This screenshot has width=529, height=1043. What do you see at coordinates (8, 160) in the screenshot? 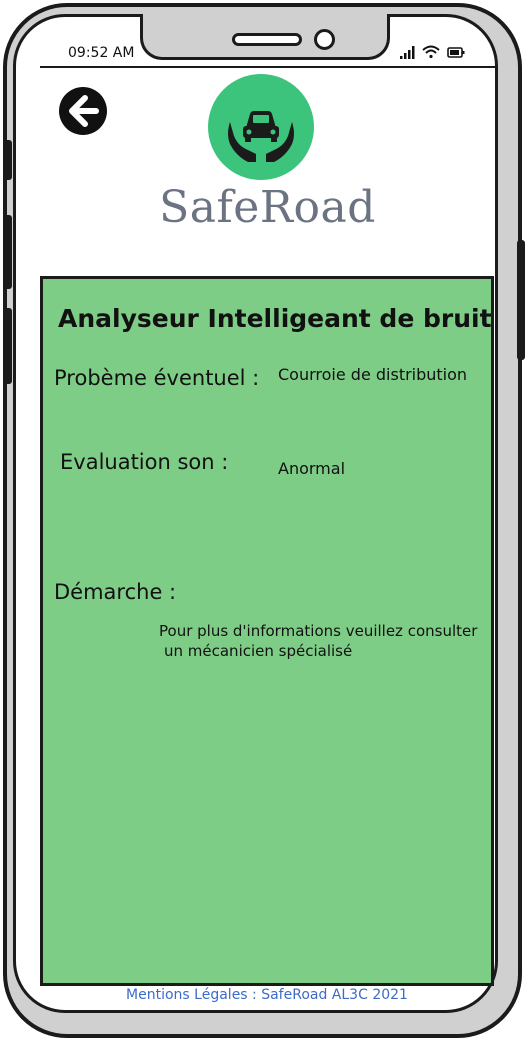
I see `mute-switch` at bounding box center [8, 160].